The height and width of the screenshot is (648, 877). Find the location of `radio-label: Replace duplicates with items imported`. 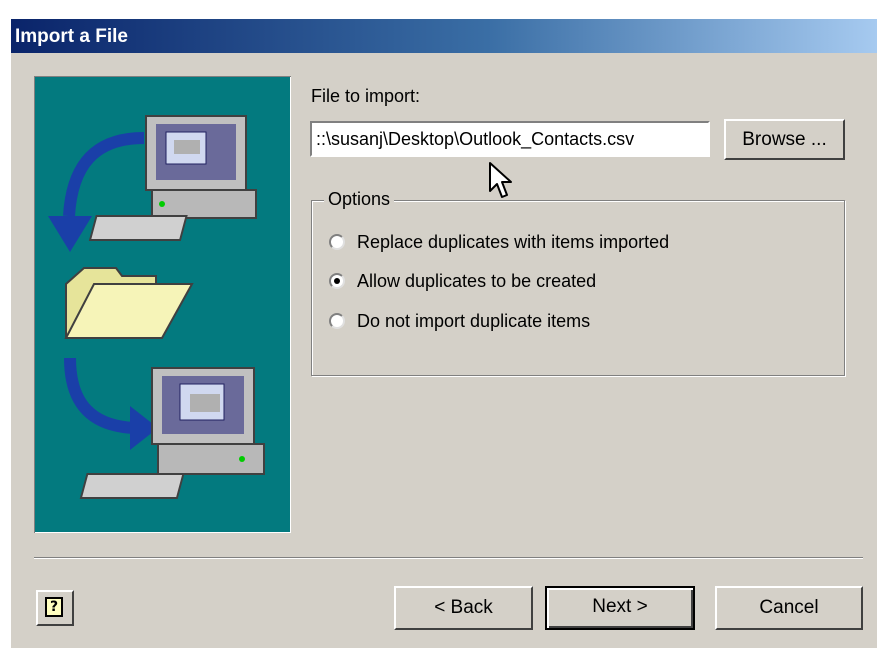

radio-label: Replace duplicates with items imported is located at coordinates (513, 241).